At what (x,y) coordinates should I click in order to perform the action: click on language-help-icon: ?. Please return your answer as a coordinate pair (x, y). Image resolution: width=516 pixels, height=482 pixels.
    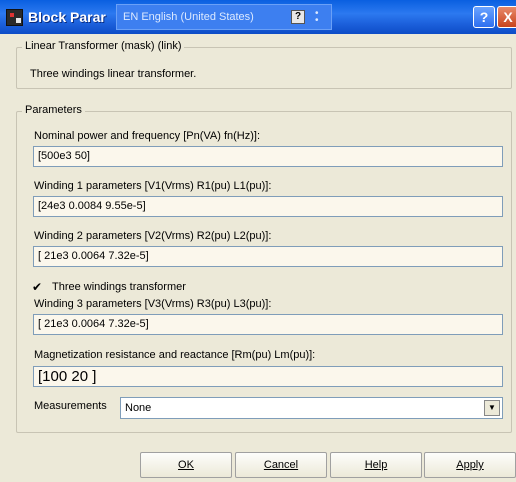
    Looking at the image, I should click on (298, 17).